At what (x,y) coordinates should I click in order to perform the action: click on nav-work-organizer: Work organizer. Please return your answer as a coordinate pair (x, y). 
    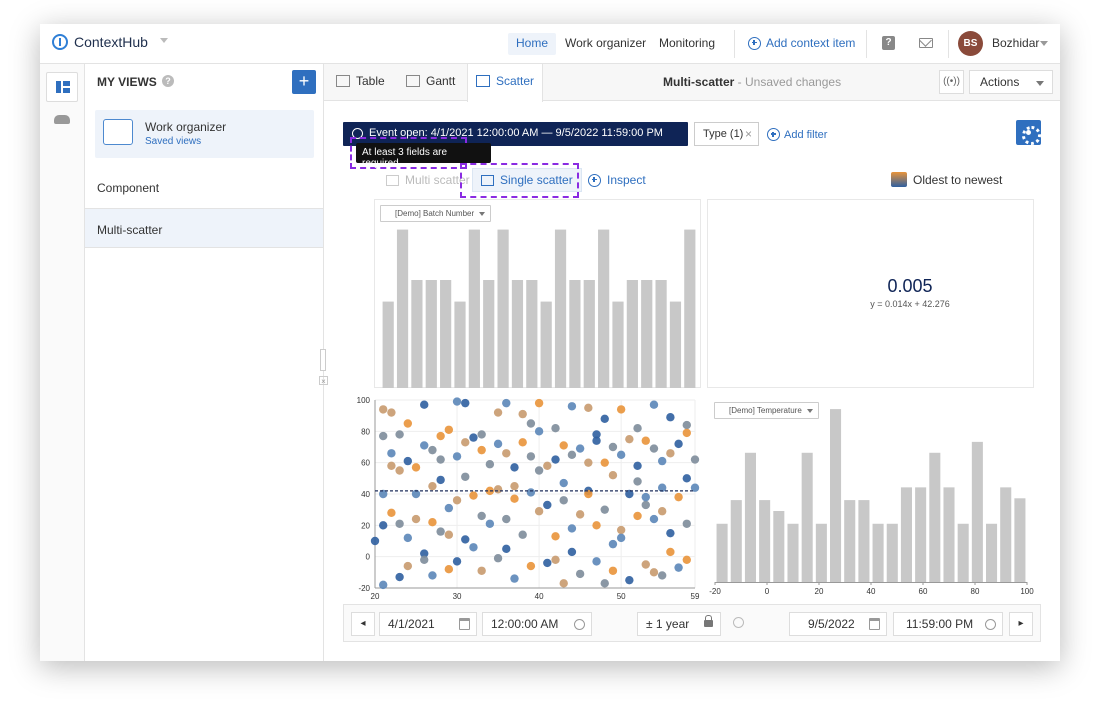
    Looking at the image, I should click on (605, 44).